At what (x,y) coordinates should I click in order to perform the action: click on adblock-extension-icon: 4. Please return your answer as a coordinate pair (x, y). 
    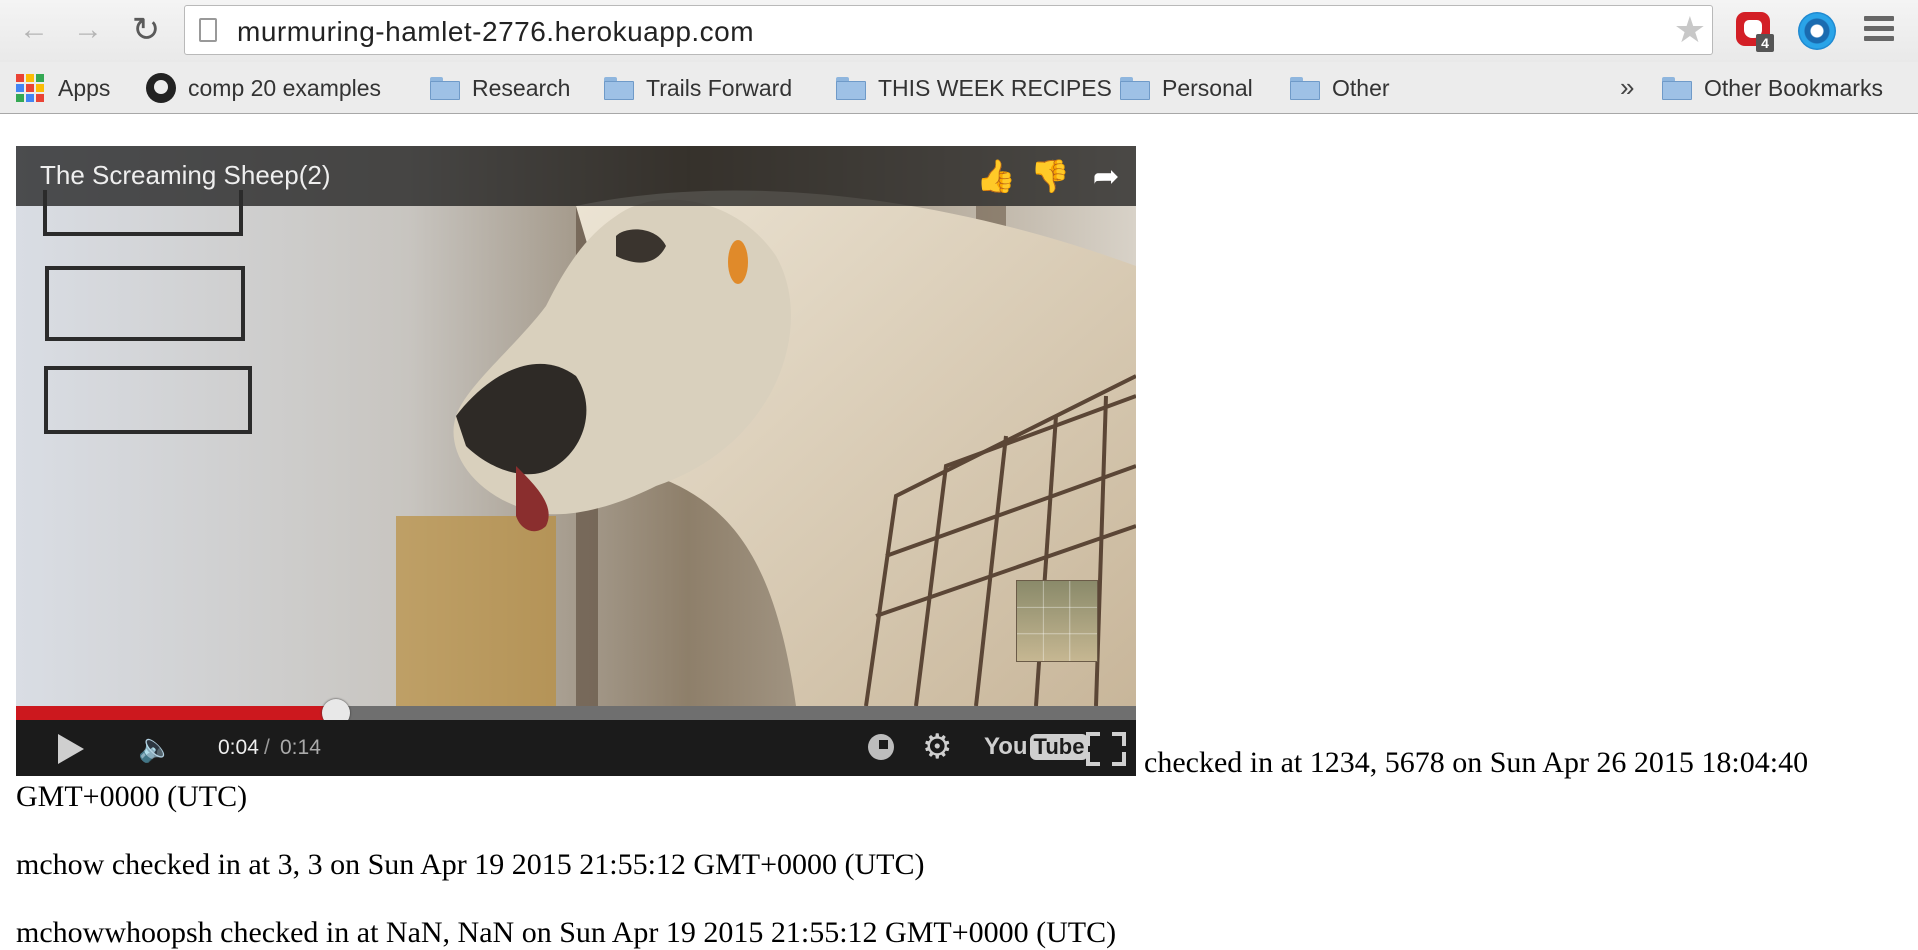
    Looking at the image, I should click on (1755, 32).